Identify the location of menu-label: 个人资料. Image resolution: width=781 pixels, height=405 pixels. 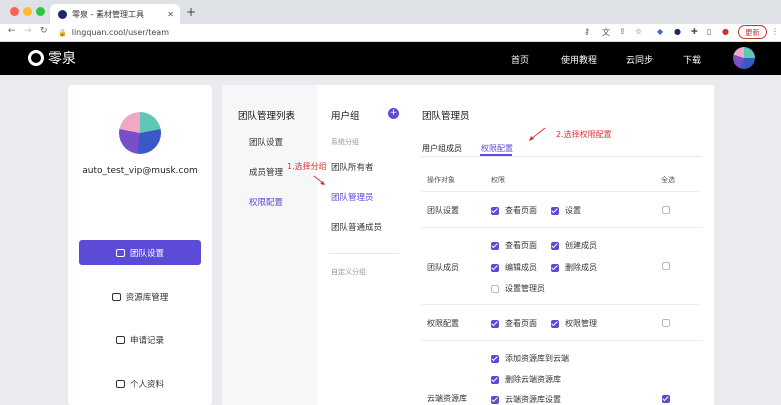
(146, 384).